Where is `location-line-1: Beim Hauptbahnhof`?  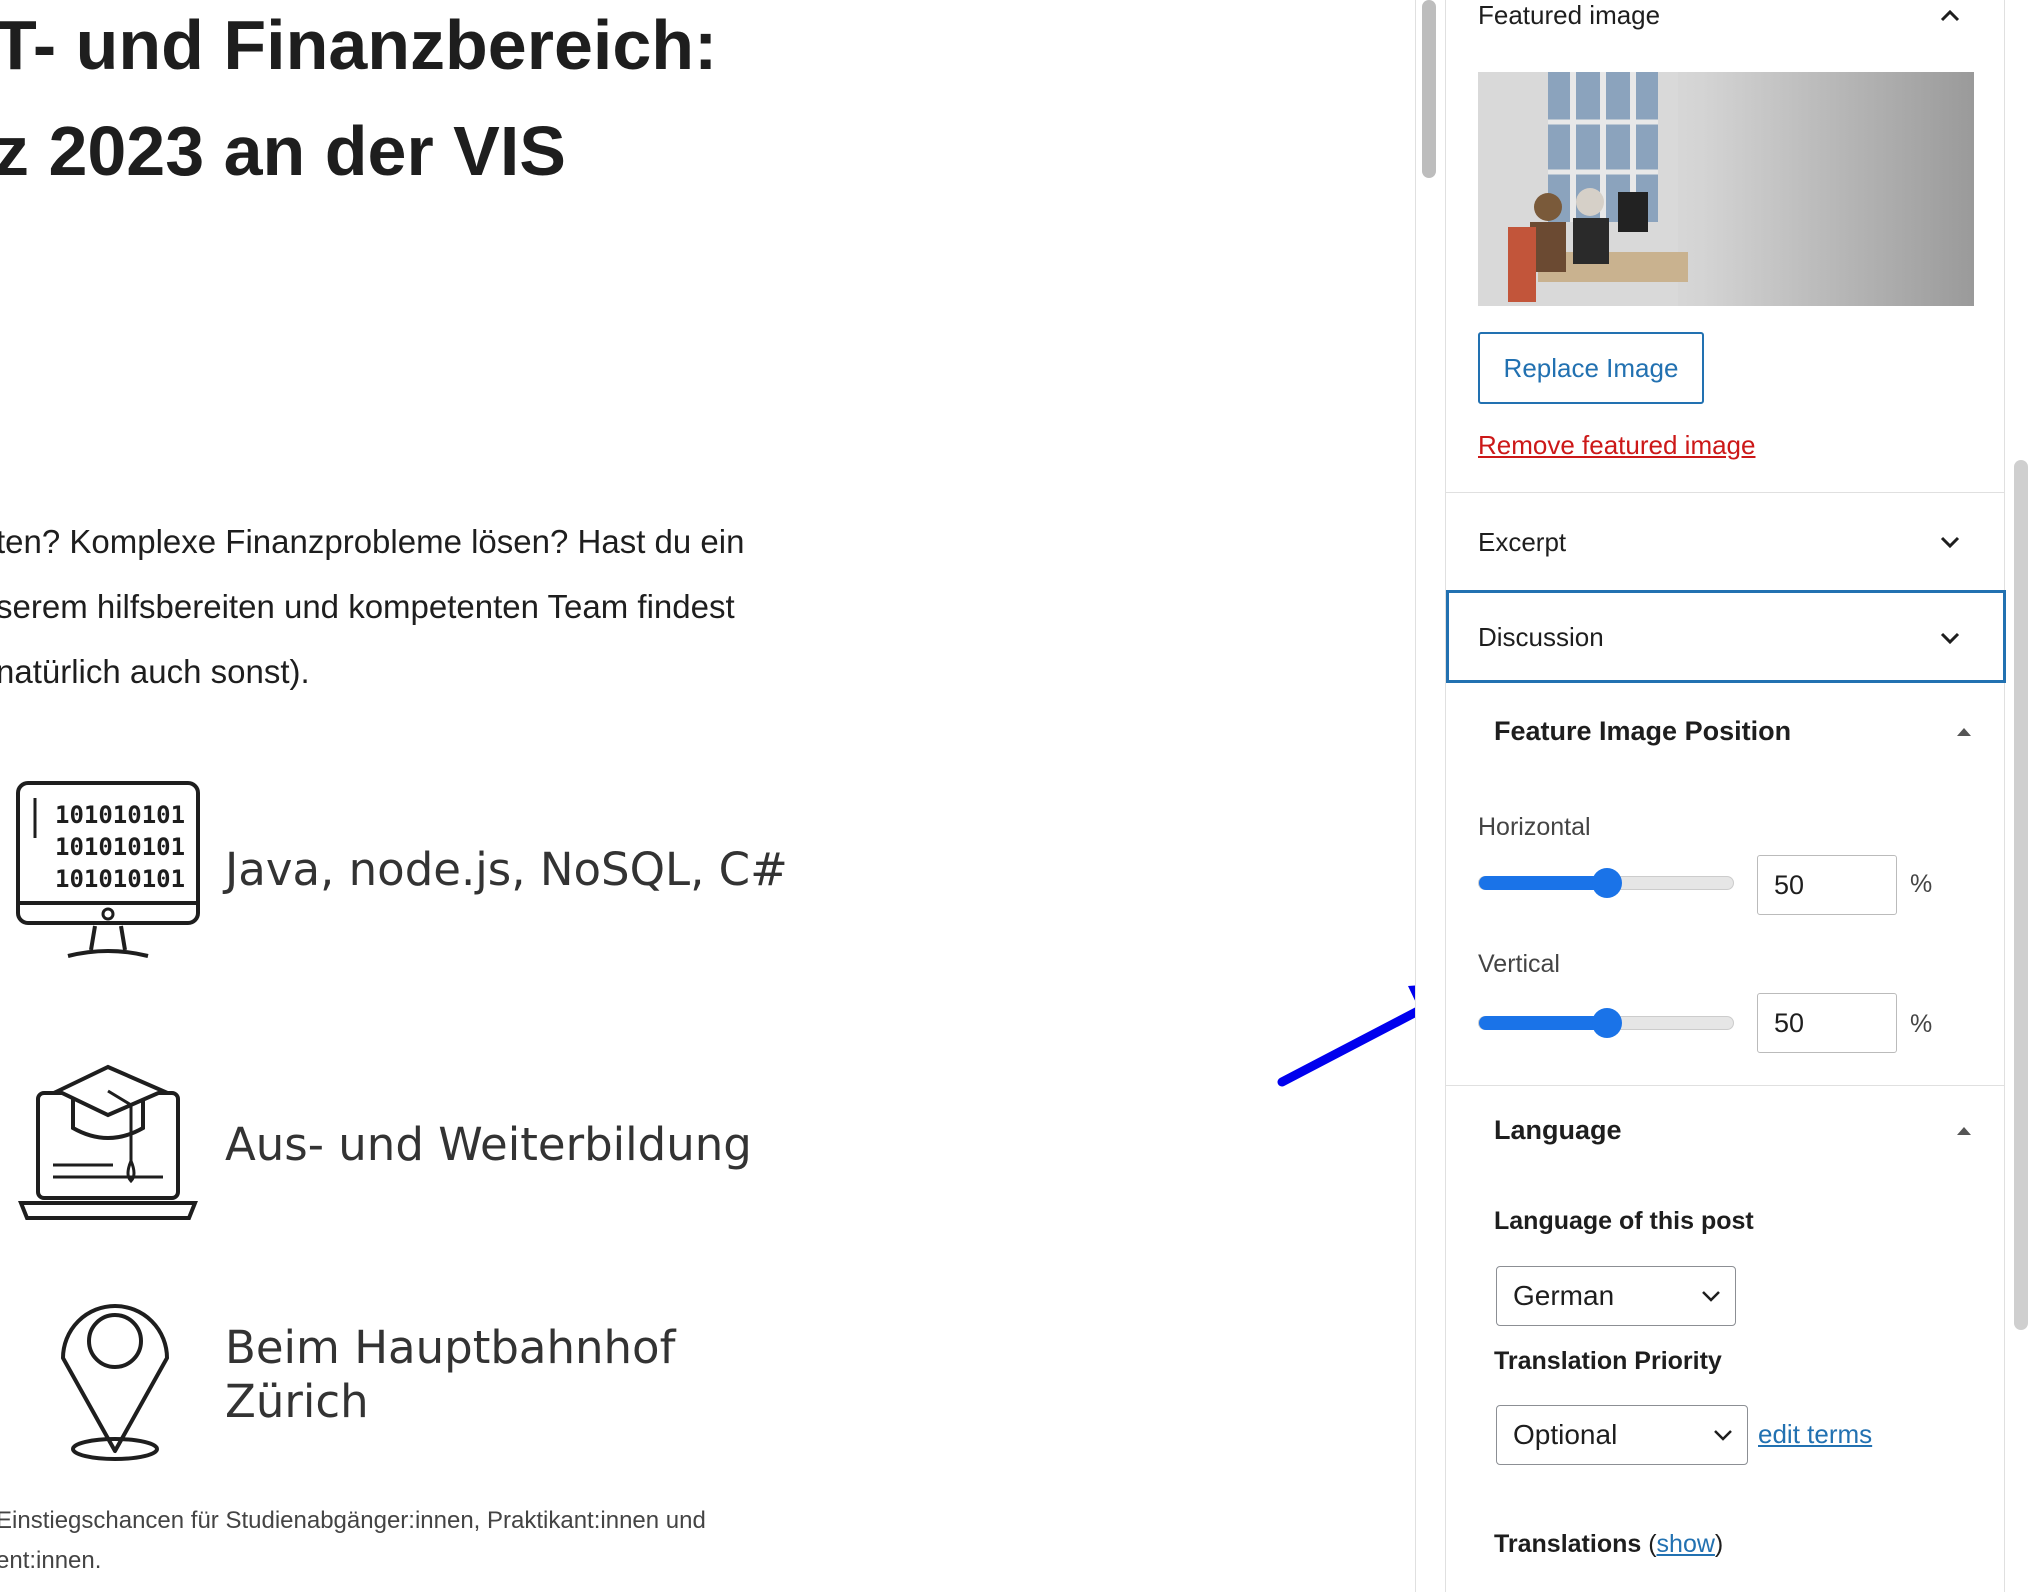 location-line-1: Beim Hauptbahnhof is located at coordinates (450, 1347).